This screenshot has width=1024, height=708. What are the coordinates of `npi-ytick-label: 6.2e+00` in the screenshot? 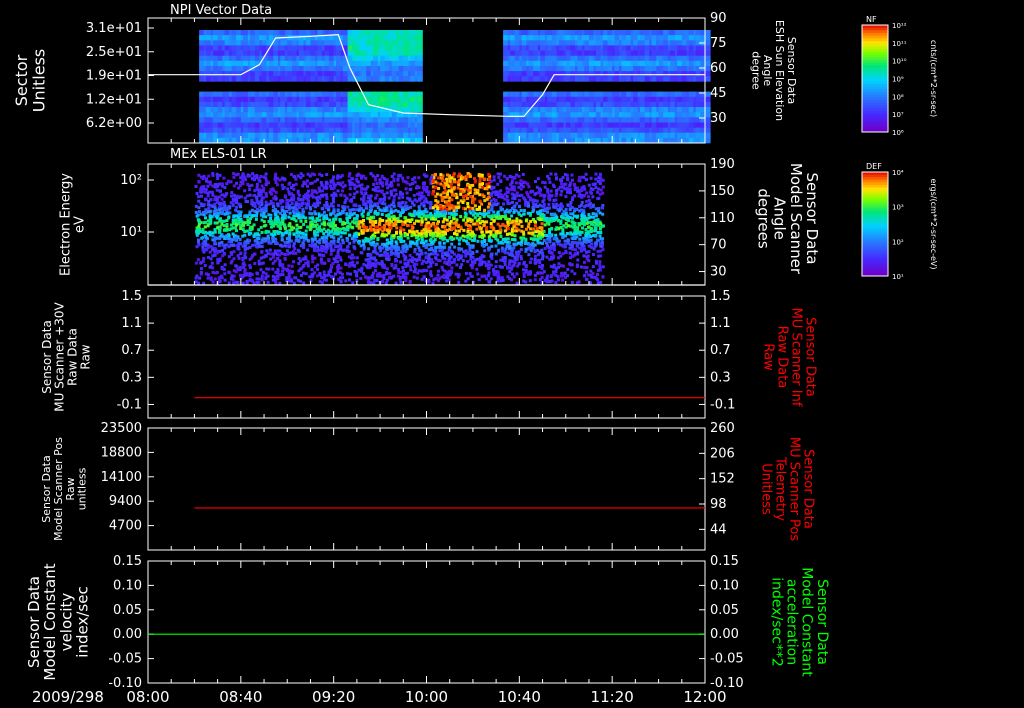 It's located at (114, 123).